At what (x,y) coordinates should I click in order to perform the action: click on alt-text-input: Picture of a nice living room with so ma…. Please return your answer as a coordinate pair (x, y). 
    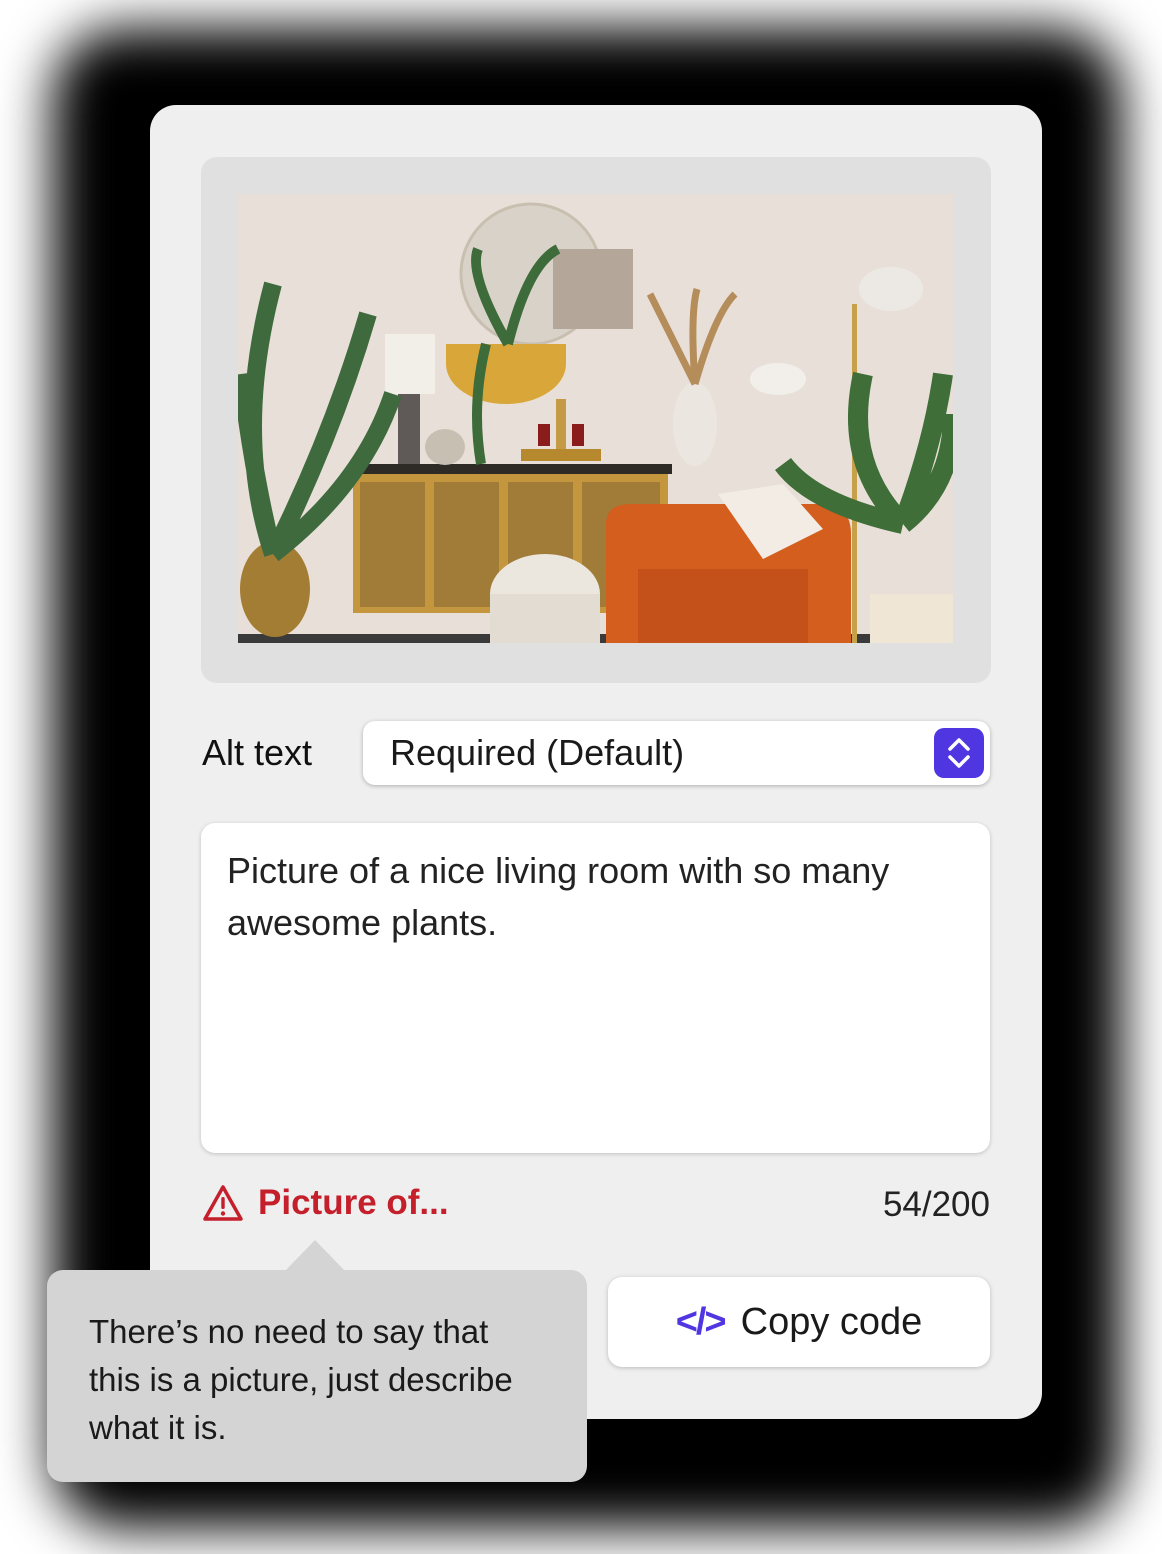
    Looking at the image, I should click on (595, 988).